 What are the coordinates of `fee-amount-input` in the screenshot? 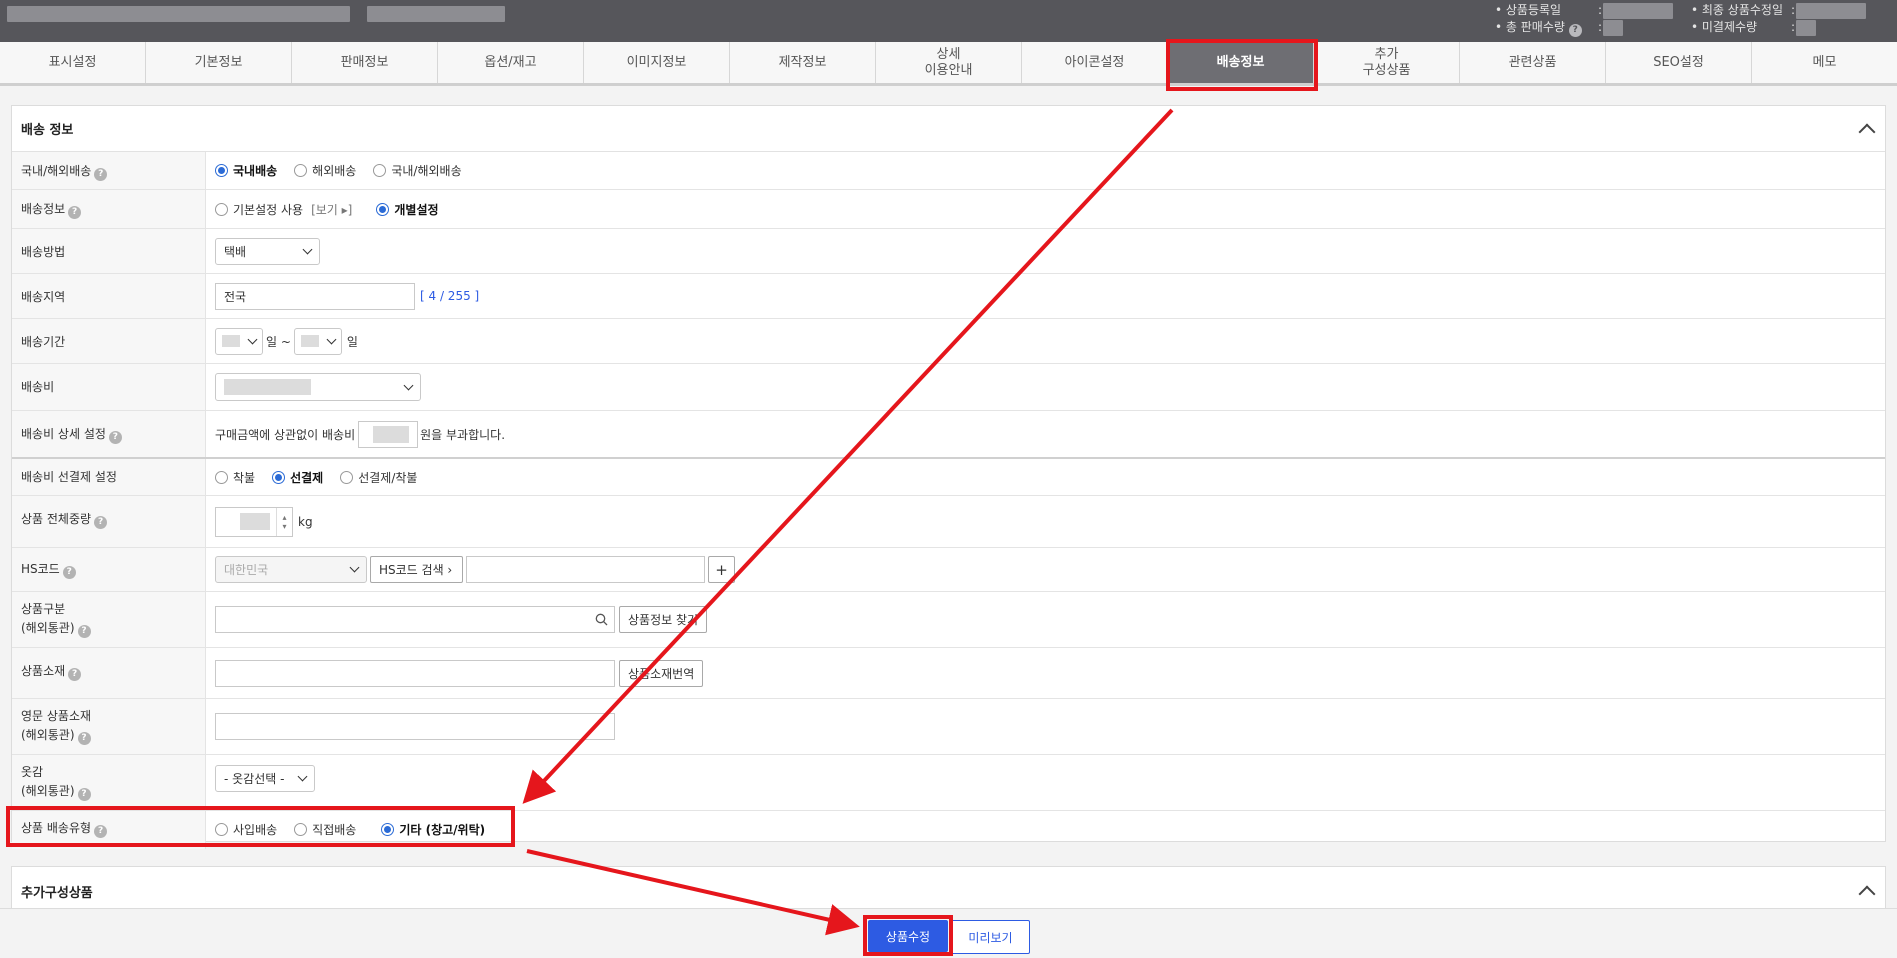 It's located at (388, 434).